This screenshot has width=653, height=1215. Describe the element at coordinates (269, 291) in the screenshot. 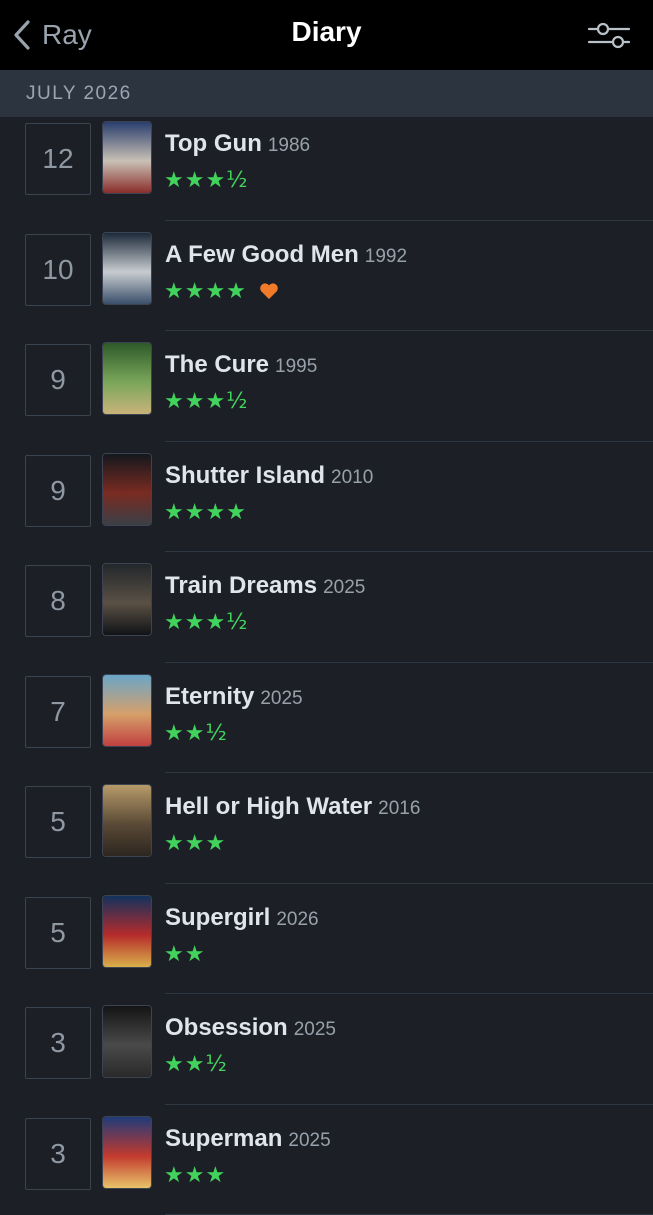

I see `heart-icon` at that location.